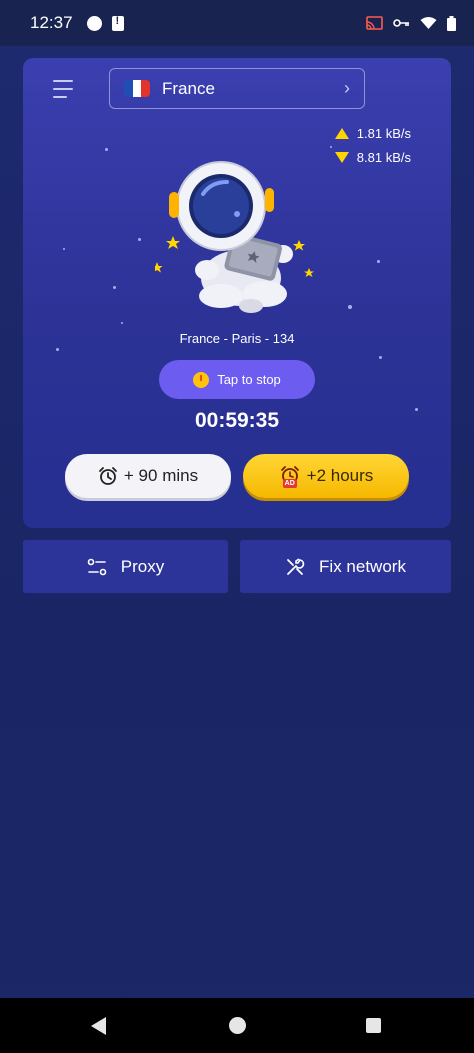 The image size is (474, 1053). What do you see at coordinates (98, 1026) in the screenshot?
I see `back-icon` at bounding box center [98, 1026].